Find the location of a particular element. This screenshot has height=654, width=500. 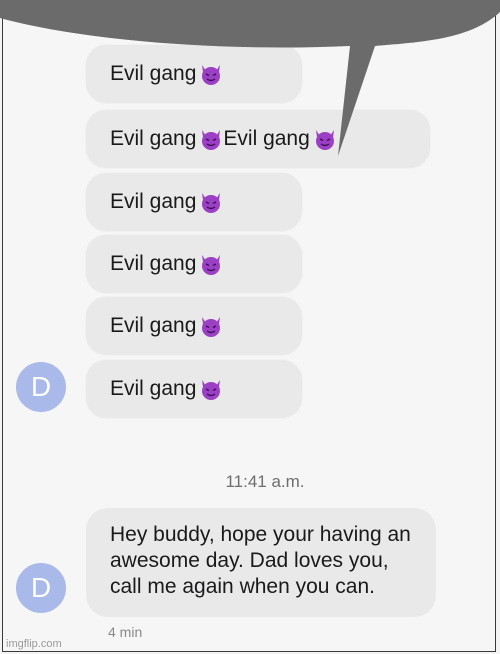

message-time-ago: 4 min is located at coordinates (125, 632).